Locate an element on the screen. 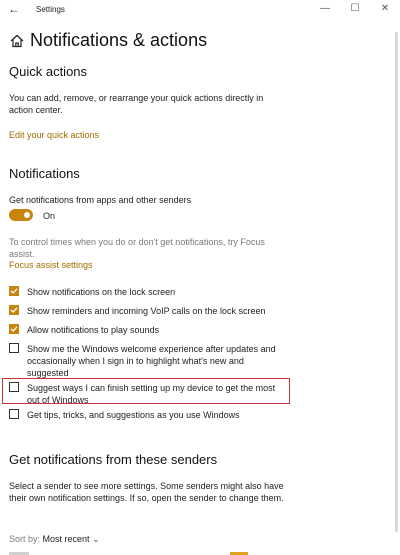 The image size is (400, 555). checkbox-label: Show notifications on the lock screen is located at coordinates (101, 292).